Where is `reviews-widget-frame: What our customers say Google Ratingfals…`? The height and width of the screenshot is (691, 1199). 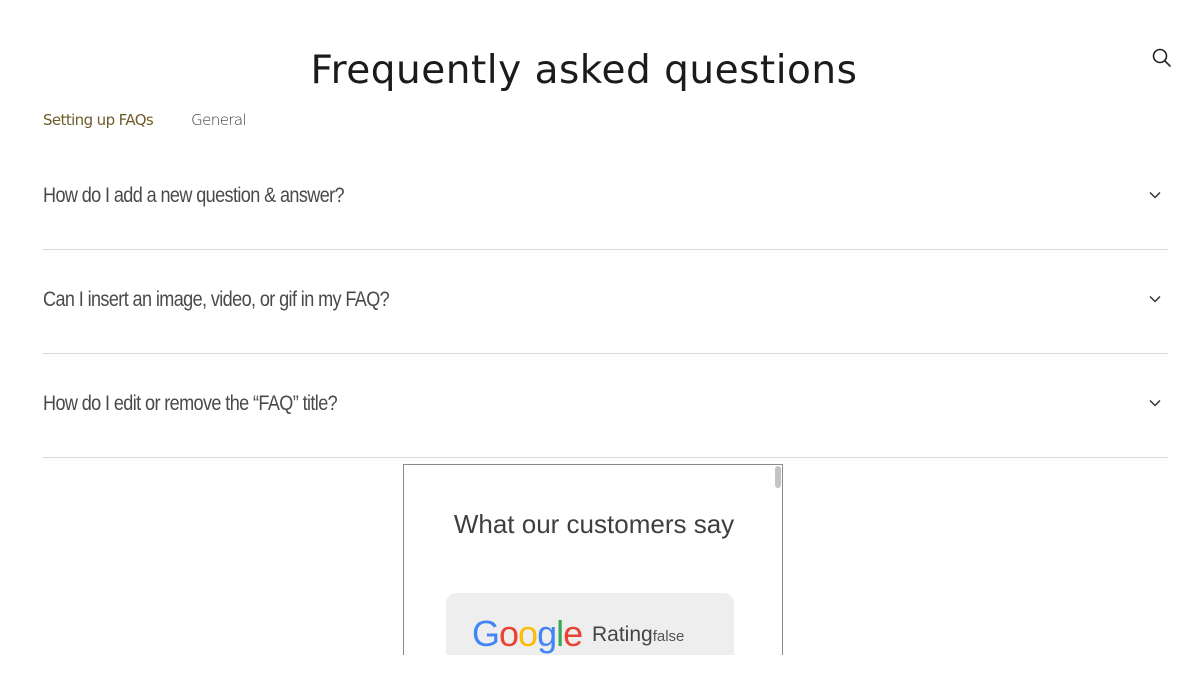
reviews-widget-frame: What our customers say Google Ratingfals… is located at coordinates (593, 559).